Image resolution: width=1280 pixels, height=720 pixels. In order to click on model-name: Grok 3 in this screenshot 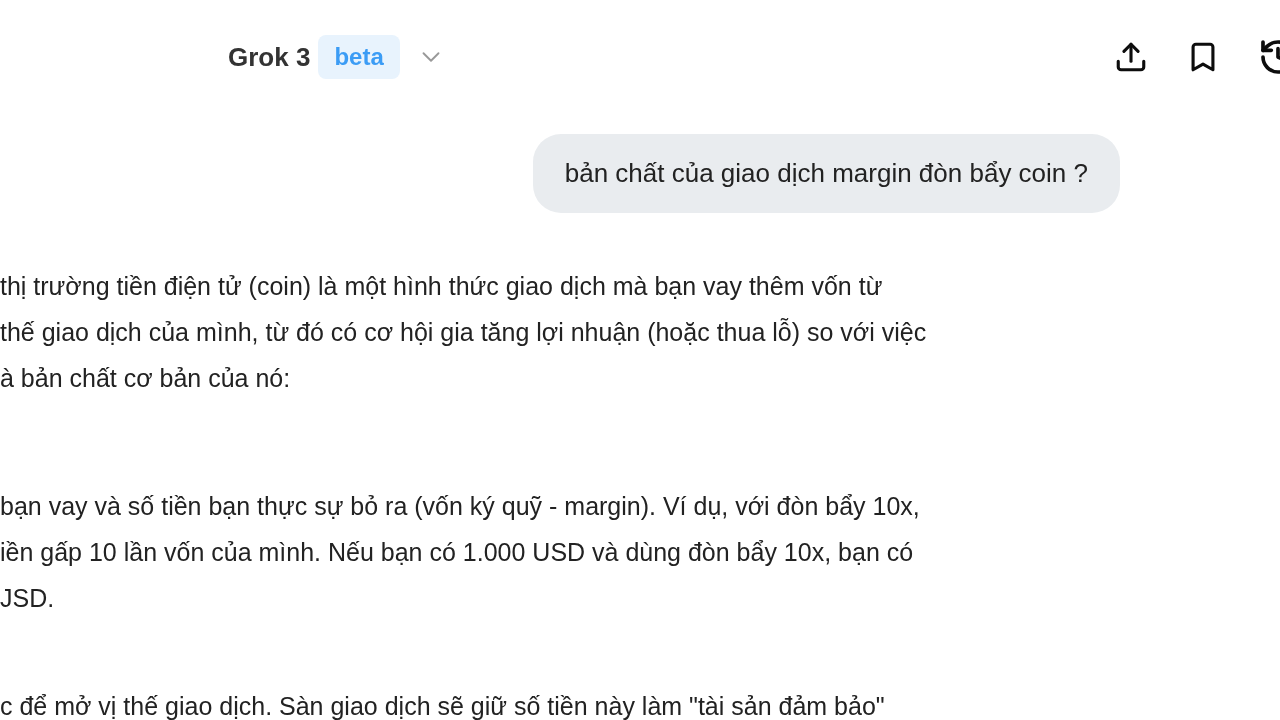, I will do `click(269, 57)`.